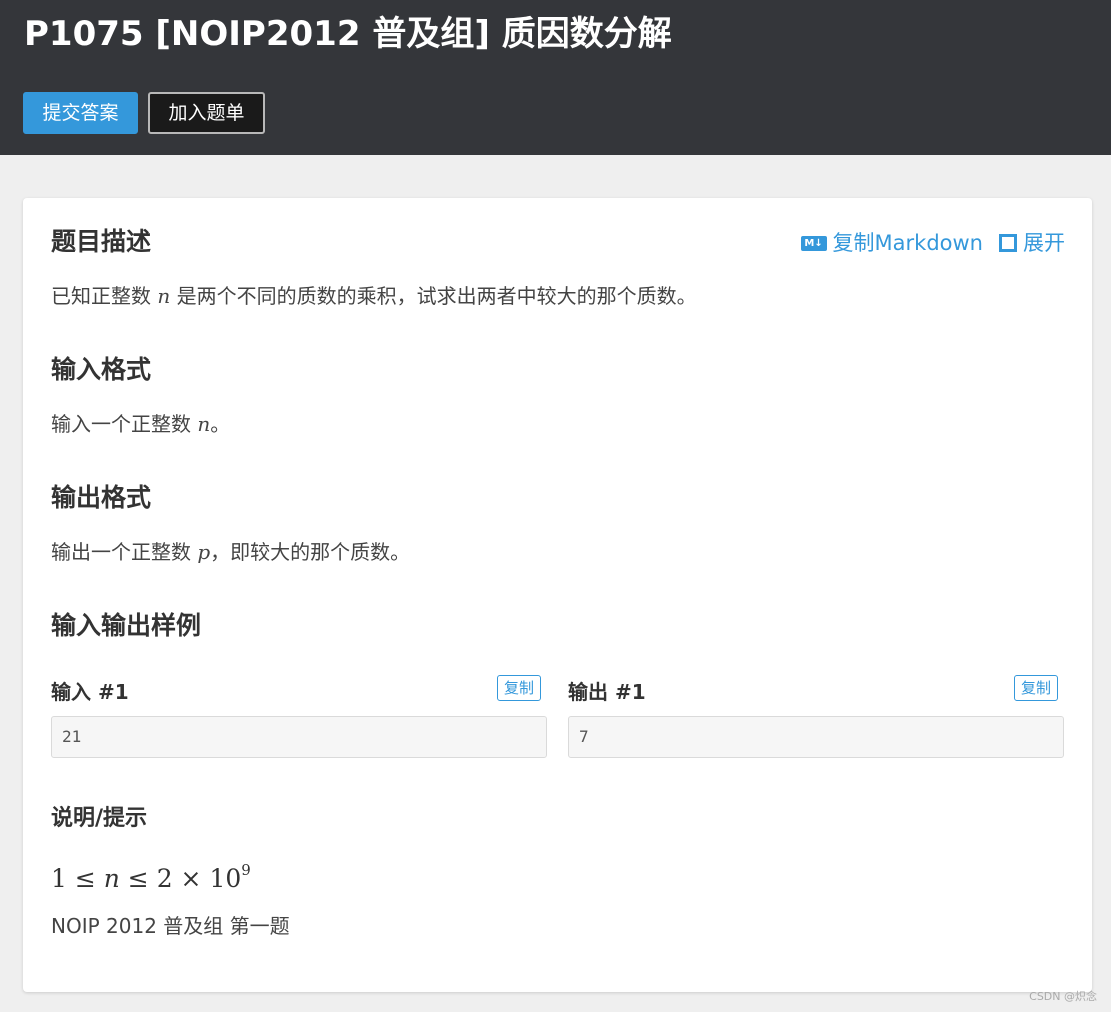  What do you see at coordinates (374, 296) in the screenshot?
I see `description-text: 已知正整数 n 是两个不同的质数的乘积，试求出两者中较大的那个质数。` at bounding box center [374, 296].